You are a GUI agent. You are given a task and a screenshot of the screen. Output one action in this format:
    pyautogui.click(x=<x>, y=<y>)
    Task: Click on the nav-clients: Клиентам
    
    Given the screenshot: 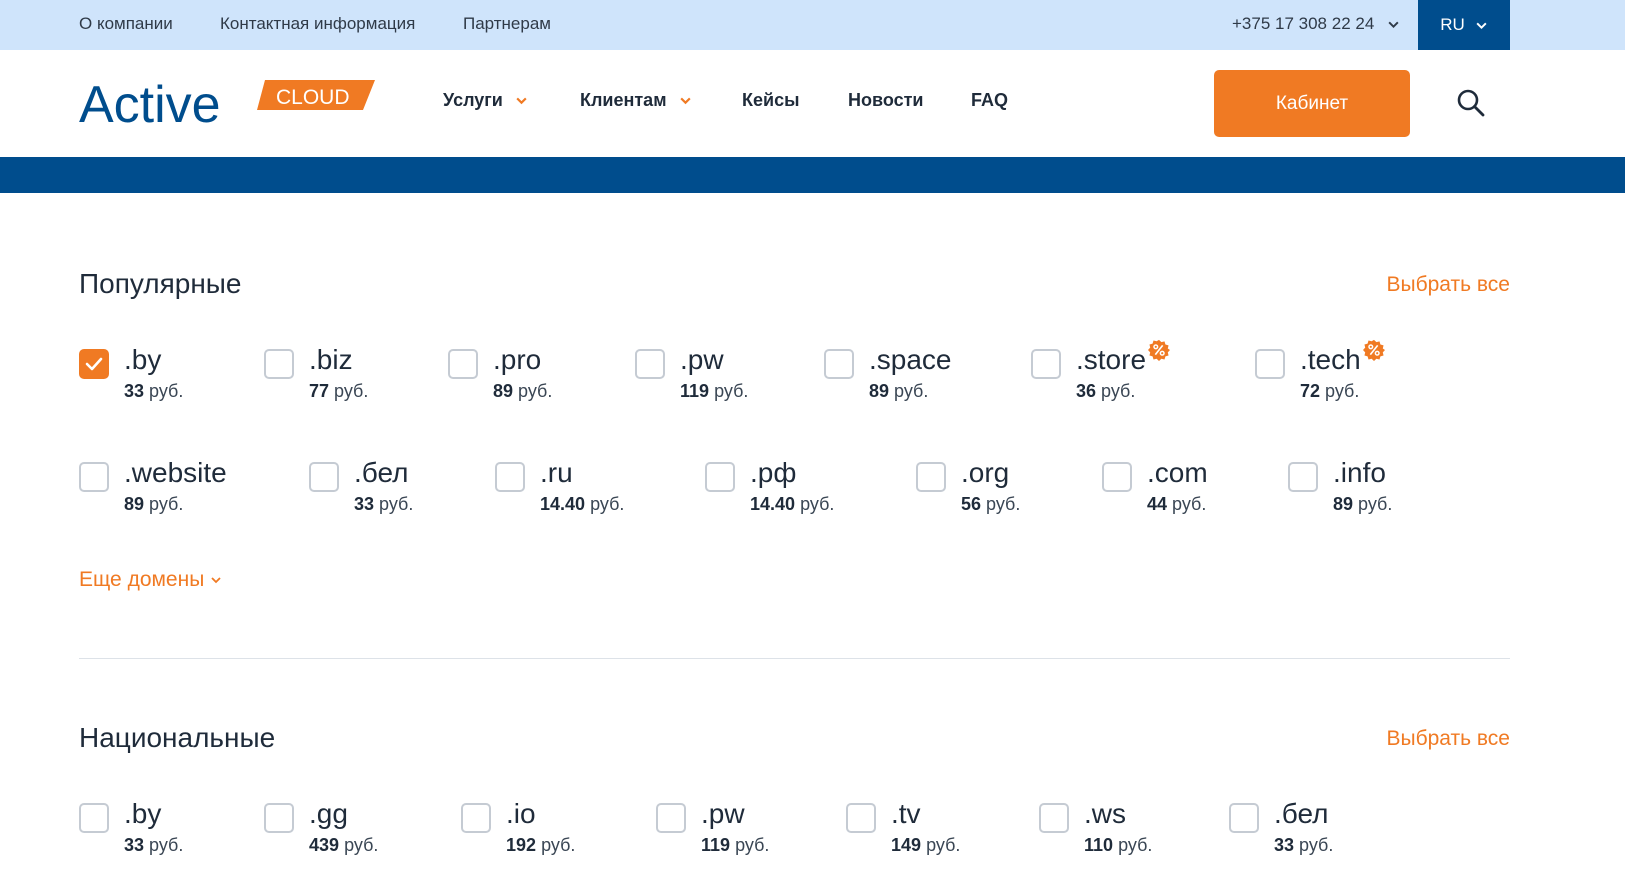 What is the action you would take?
    pyautogui.click(x=636, y=100)
    